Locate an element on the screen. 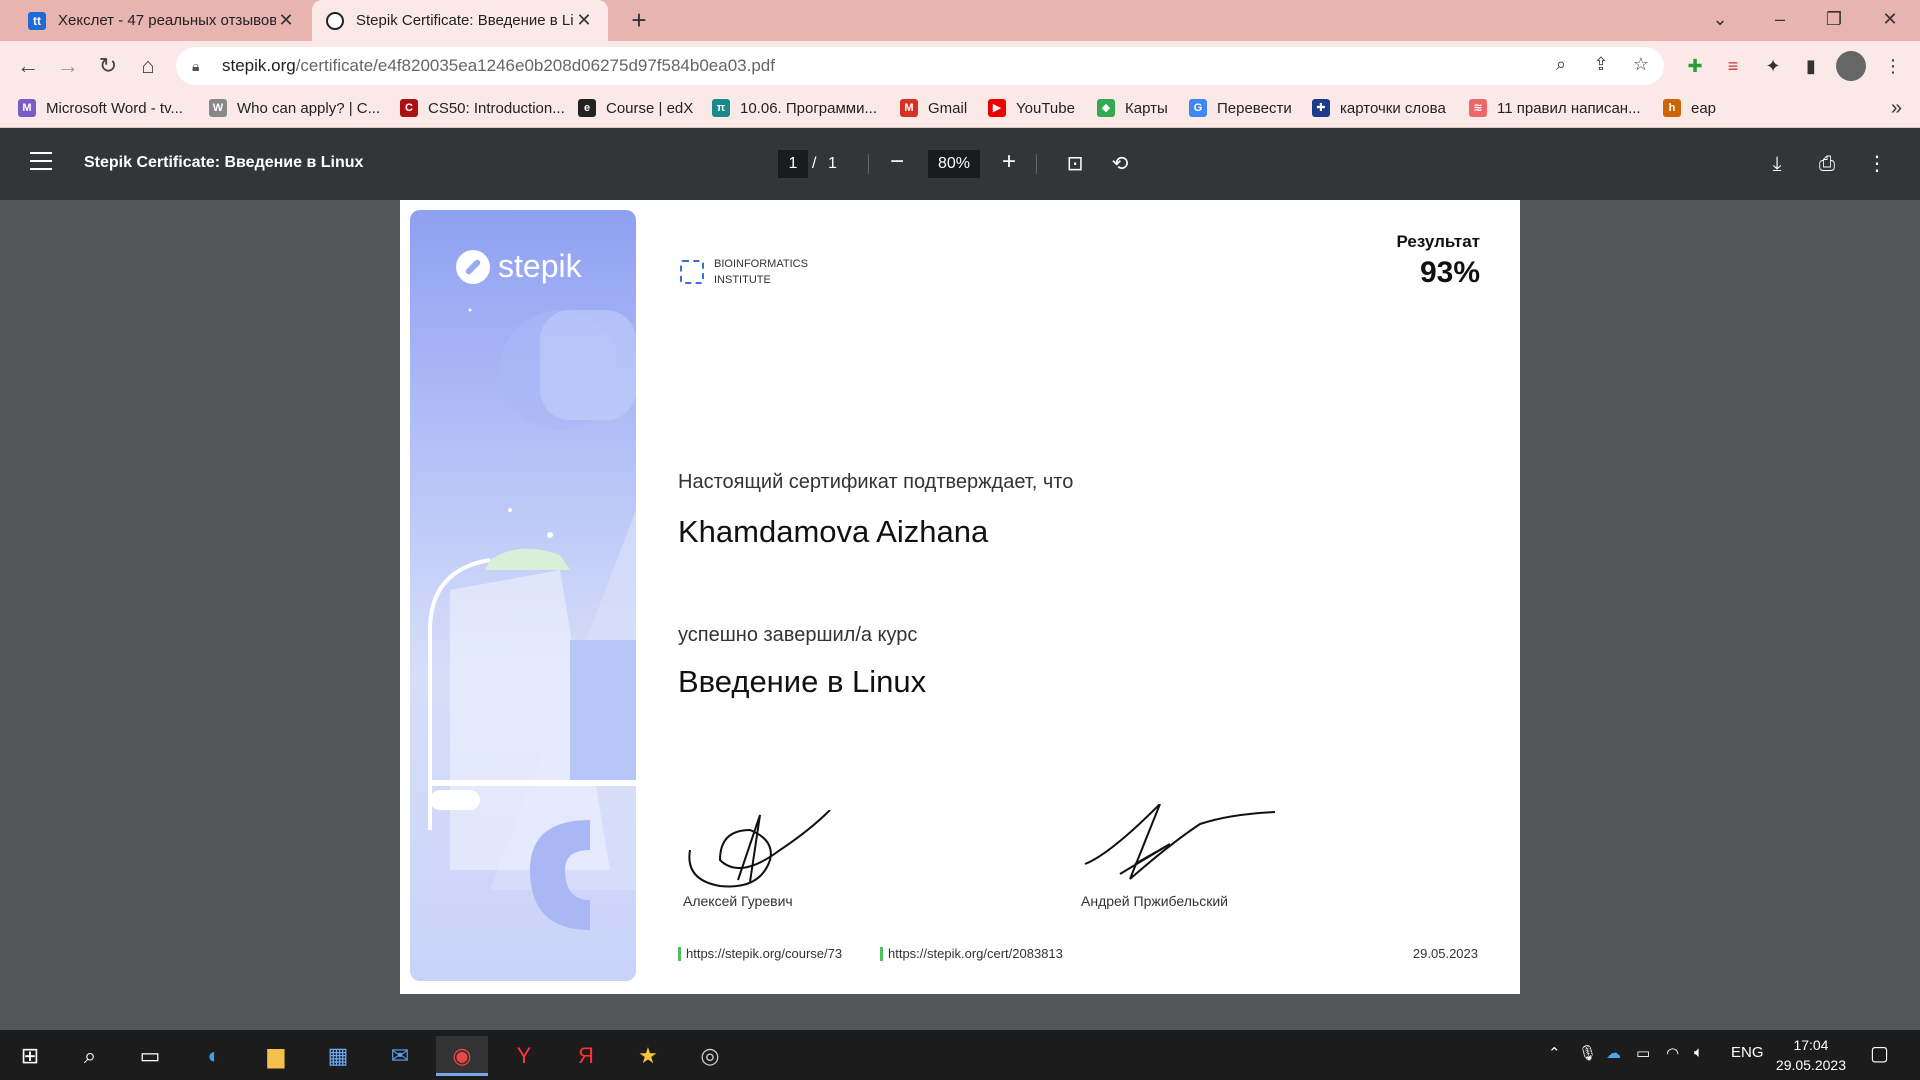  result-value: 93% is located at coordinates (1449, 272).